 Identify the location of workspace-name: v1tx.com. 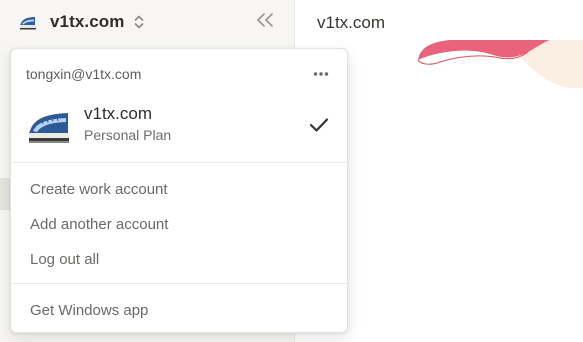
(87, 21).